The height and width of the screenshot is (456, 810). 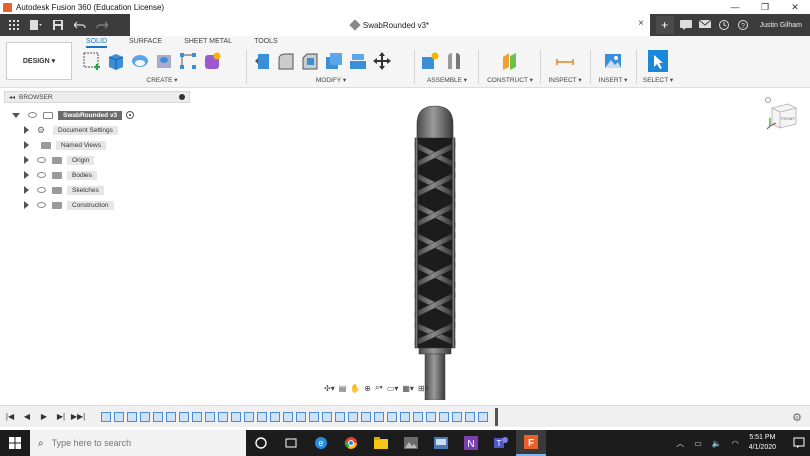 What do you see at coordinates (331, 80) in the screenshot?
I see `modify-menu: MODIFY ▾` at bounding box center [331, 80].